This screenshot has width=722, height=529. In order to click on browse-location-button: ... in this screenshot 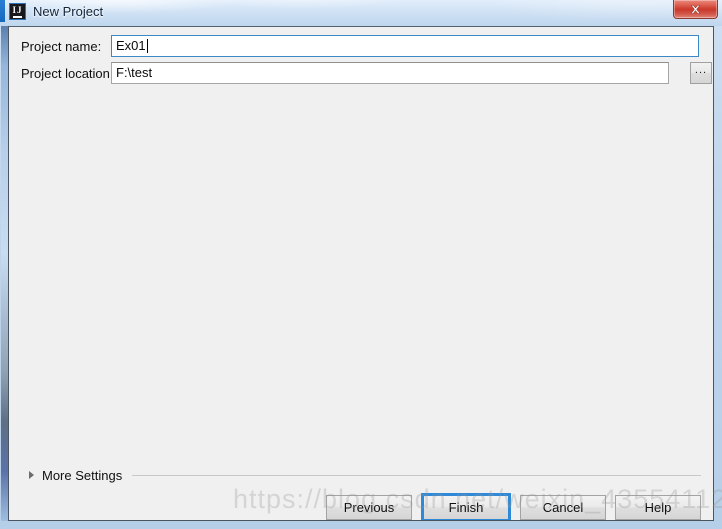, I will do `click(701, 73)`.